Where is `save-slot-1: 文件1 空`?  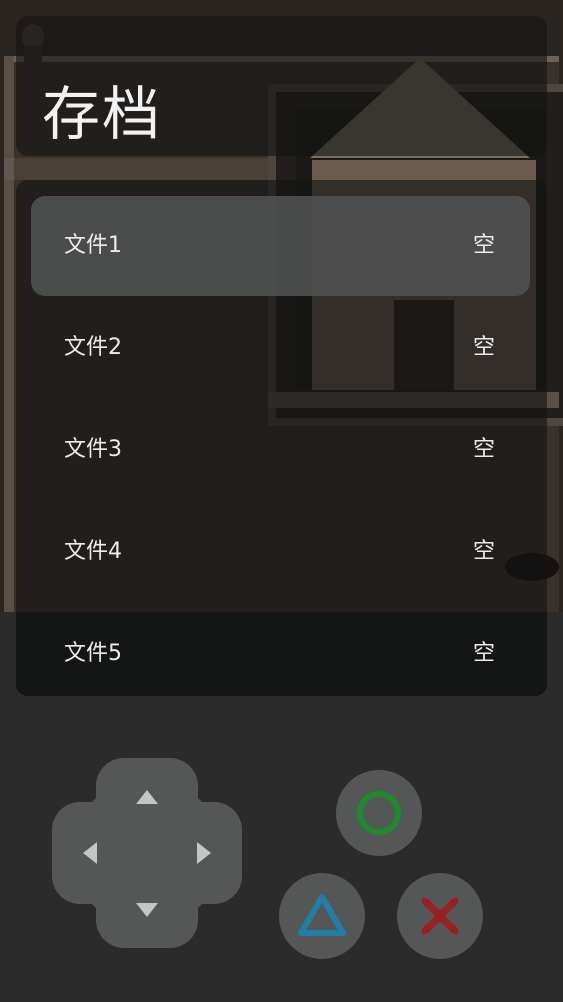 save-slot-1: 文件1 空 is located at coordinates (280, 246).